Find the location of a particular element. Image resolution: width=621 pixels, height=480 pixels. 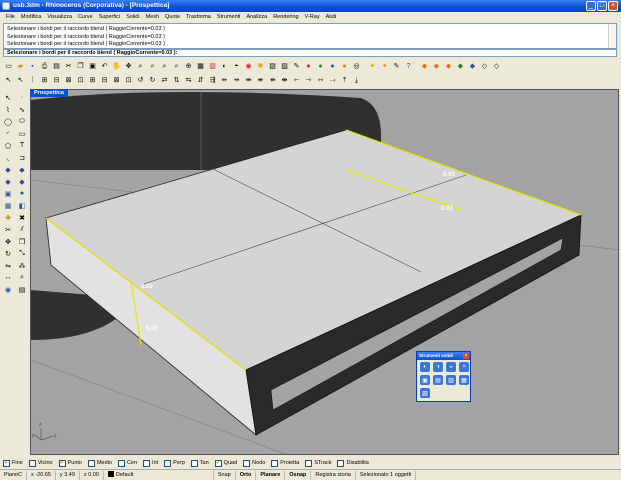

explode-tool-icon: ✖ is located at coordinates (22, 217).